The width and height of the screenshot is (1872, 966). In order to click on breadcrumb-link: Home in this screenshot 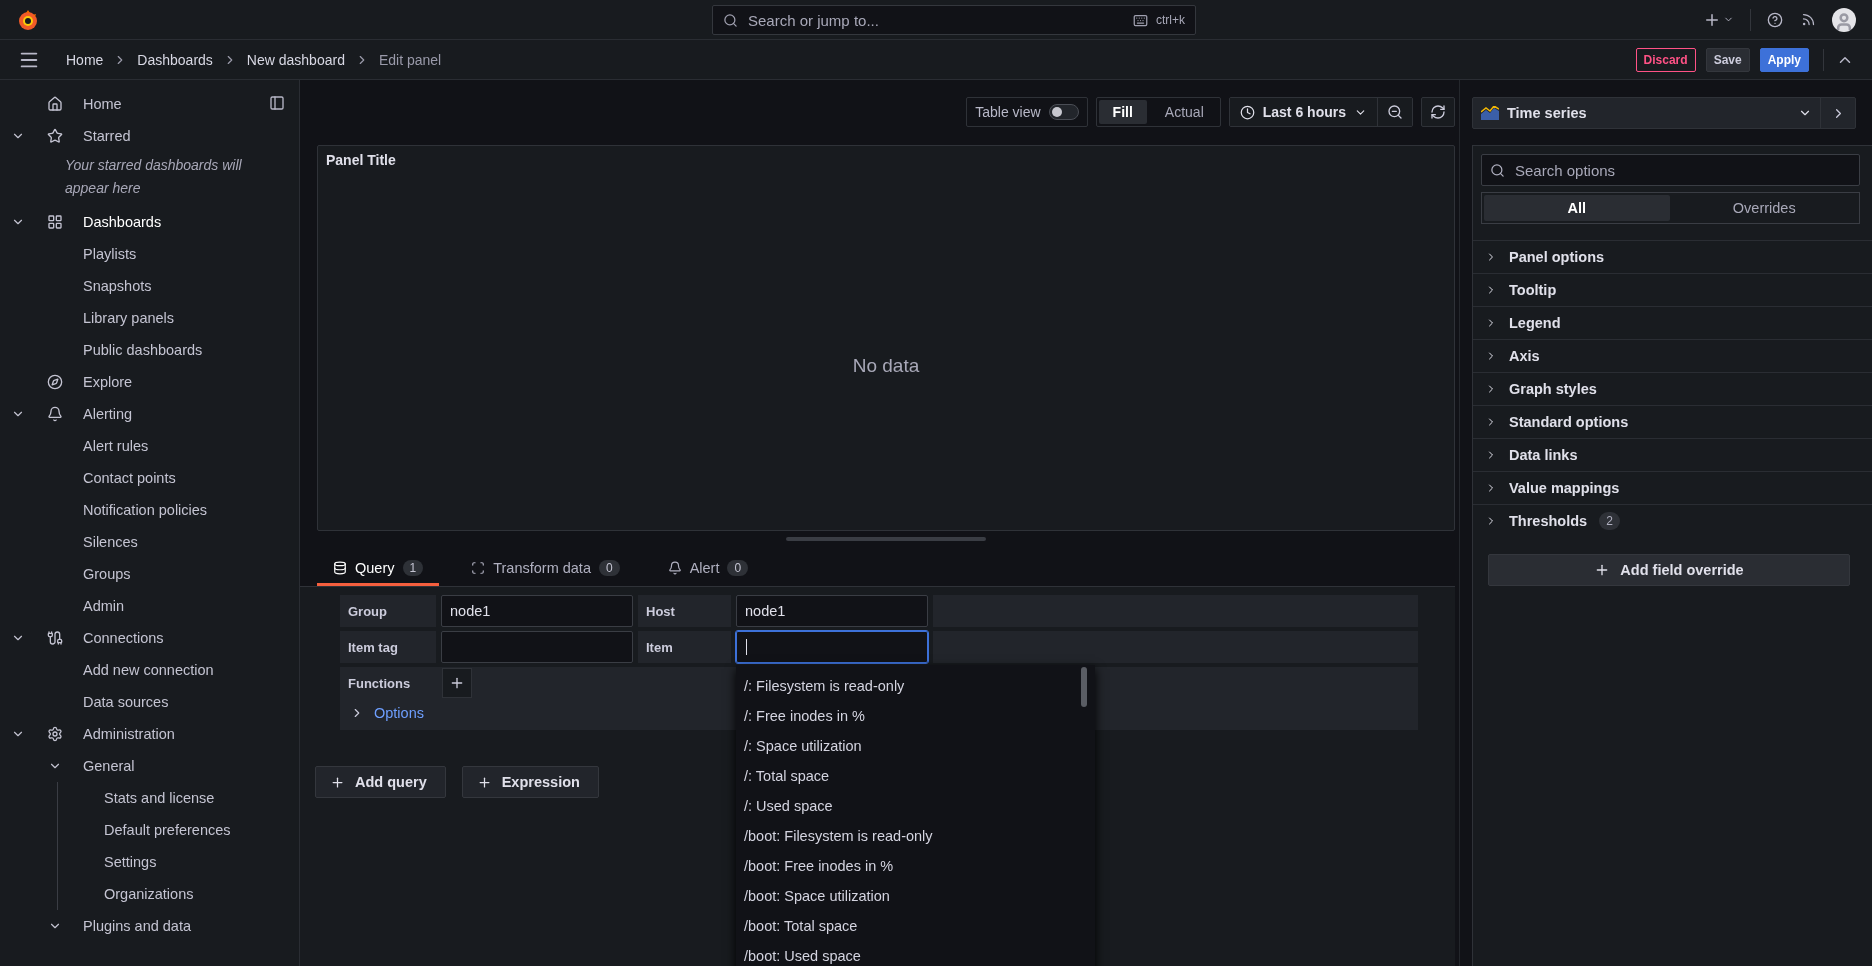, I will do `click(85, 59)`.